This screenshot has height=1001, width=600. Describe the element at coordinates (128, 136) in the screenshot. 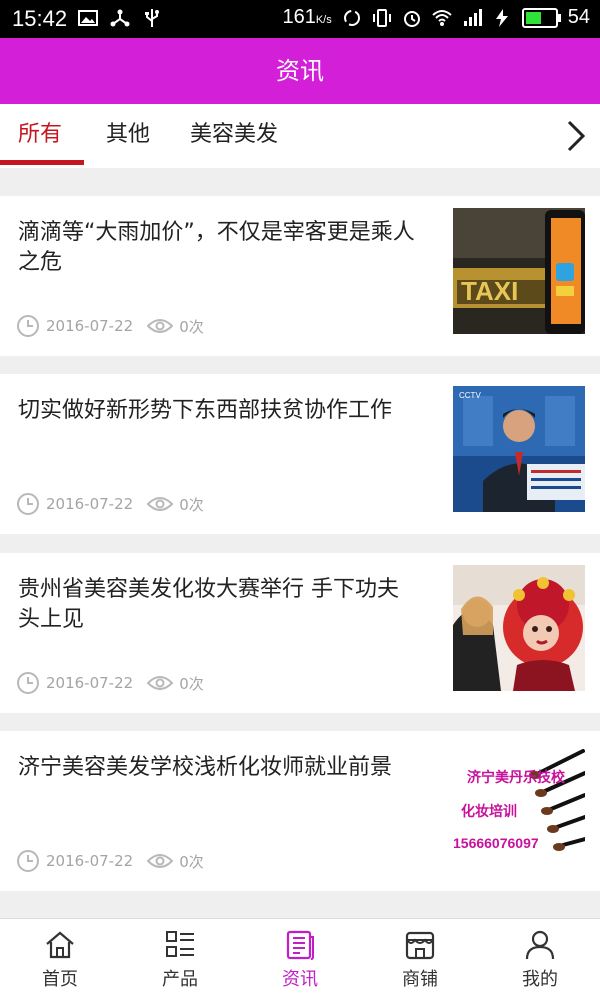

I see `tab-other: 其他` at that location.